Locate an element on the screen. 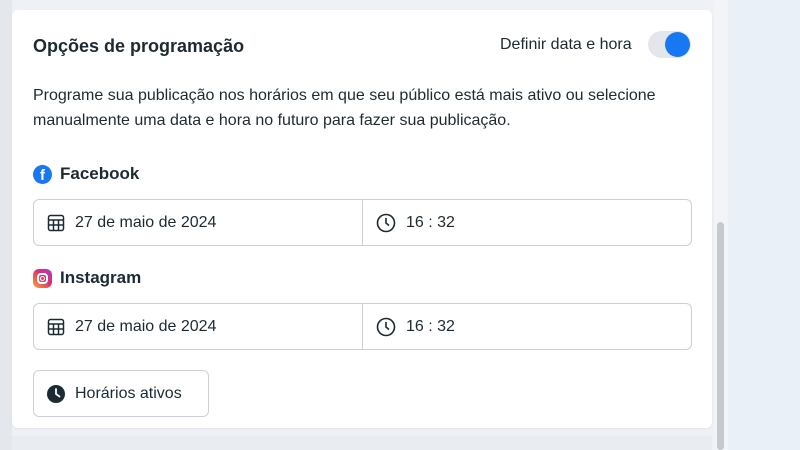 Image resolution: width=800 pixels, height=450 pixels. instagram-time-value: 16 : 32 is located at coordinates (430, 326).